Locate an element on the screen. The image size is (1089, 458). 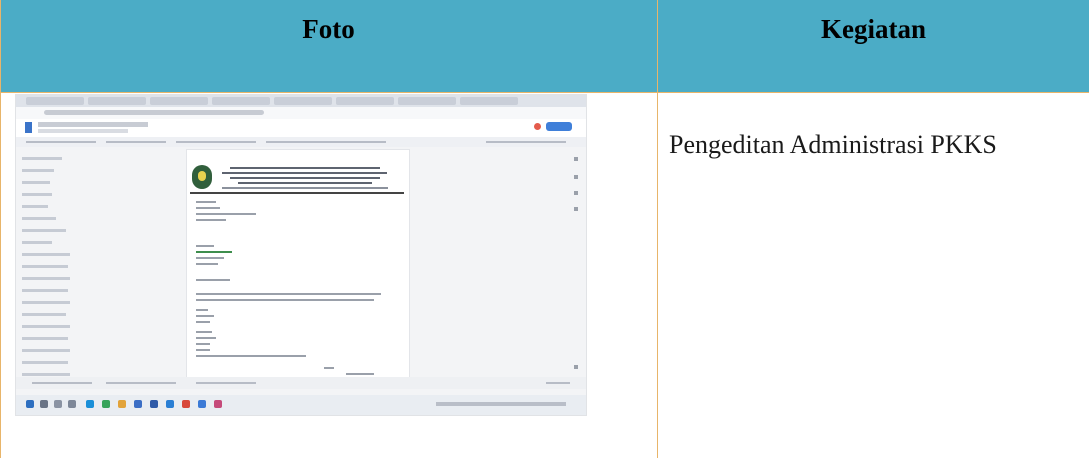
header-kegiatan-cell: Kegiatan is located at coordinates (873, 46).